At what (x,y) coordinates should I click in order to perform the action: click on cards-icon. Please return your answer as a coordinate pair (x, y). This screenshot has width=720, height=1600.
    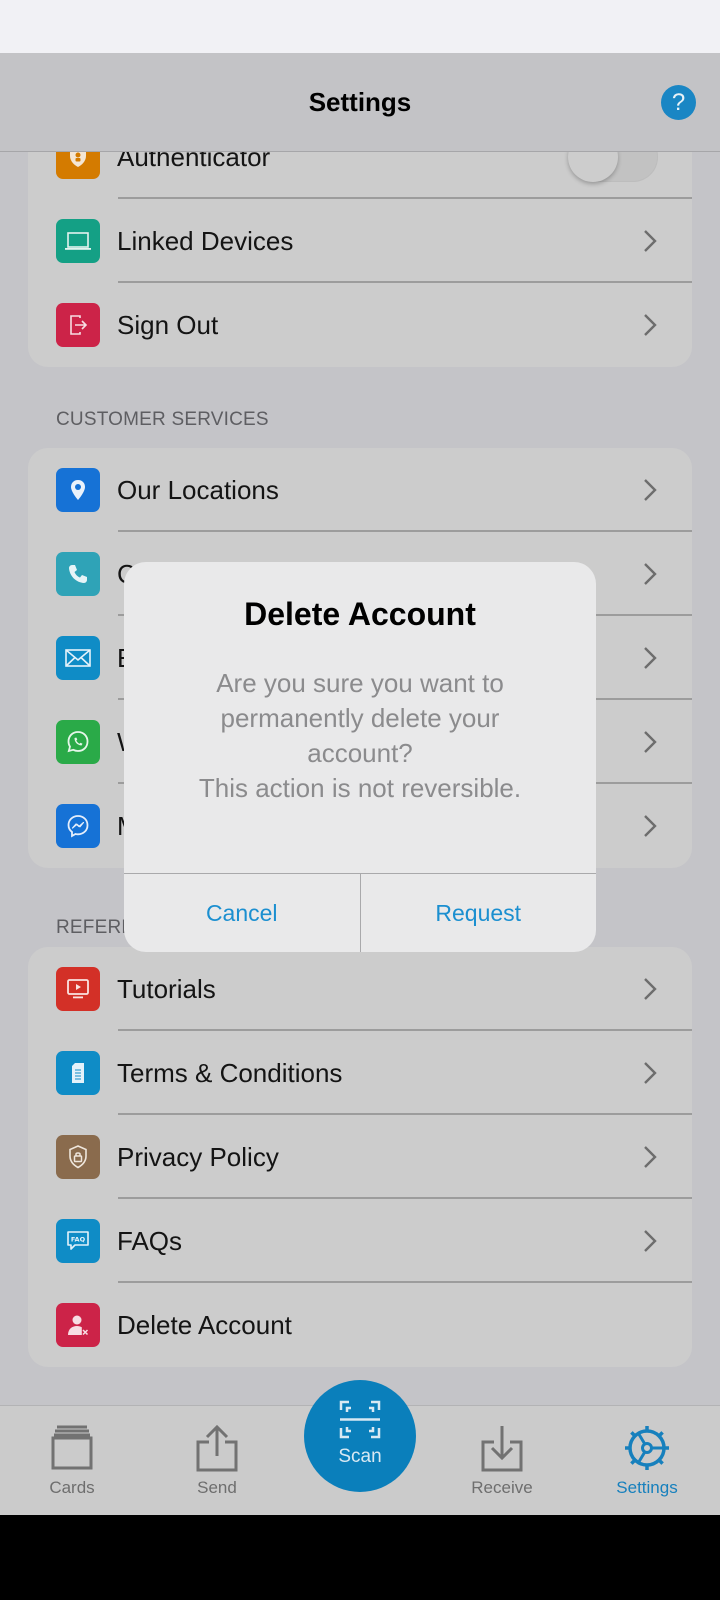
    Looking at the image, I should click on (72, 1447).